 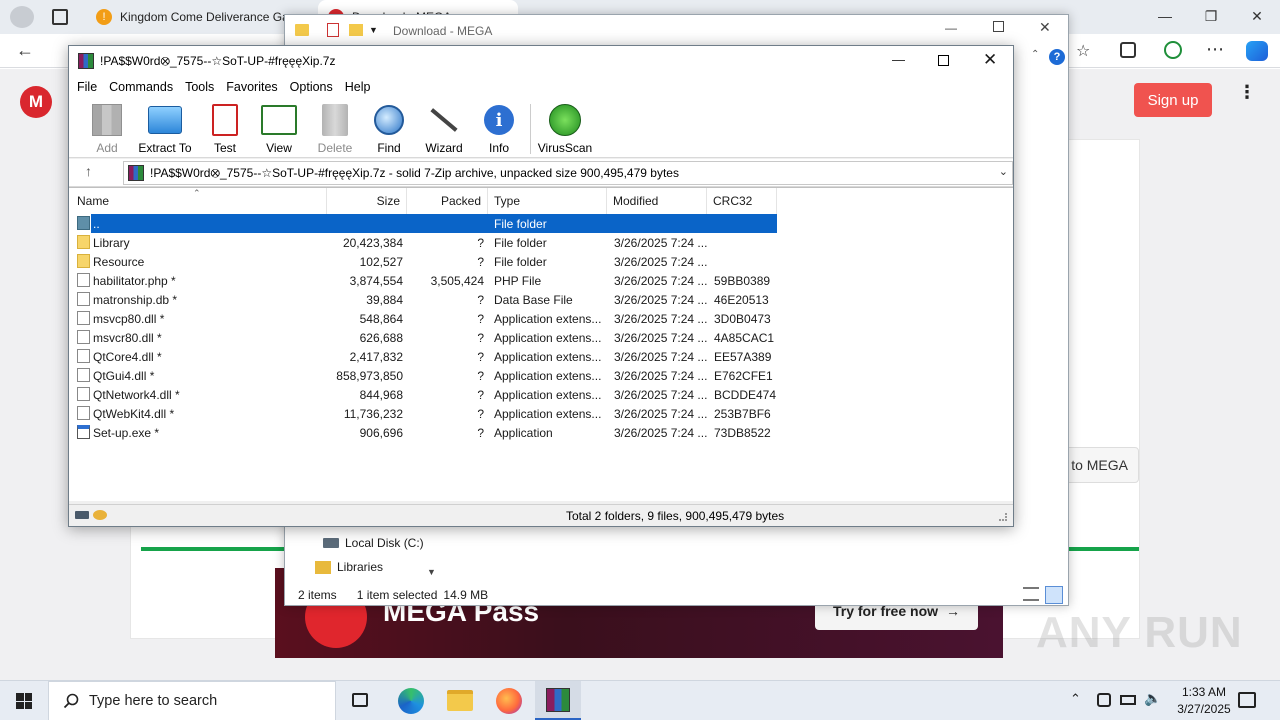 I want to click on nav-item-libraries: Libraries, so click(x=349, y=567).